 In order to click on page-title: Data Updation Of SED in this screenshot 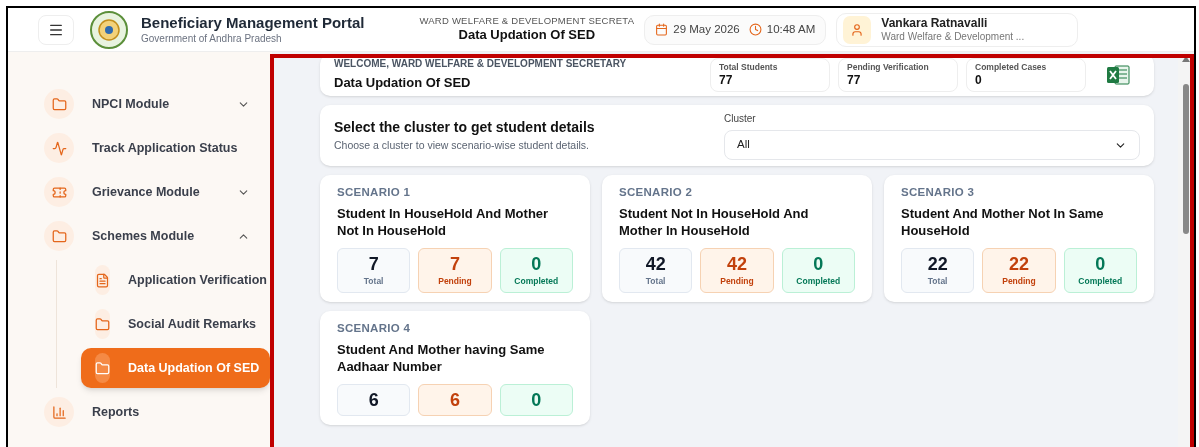, I will do `click(527, 35)`.